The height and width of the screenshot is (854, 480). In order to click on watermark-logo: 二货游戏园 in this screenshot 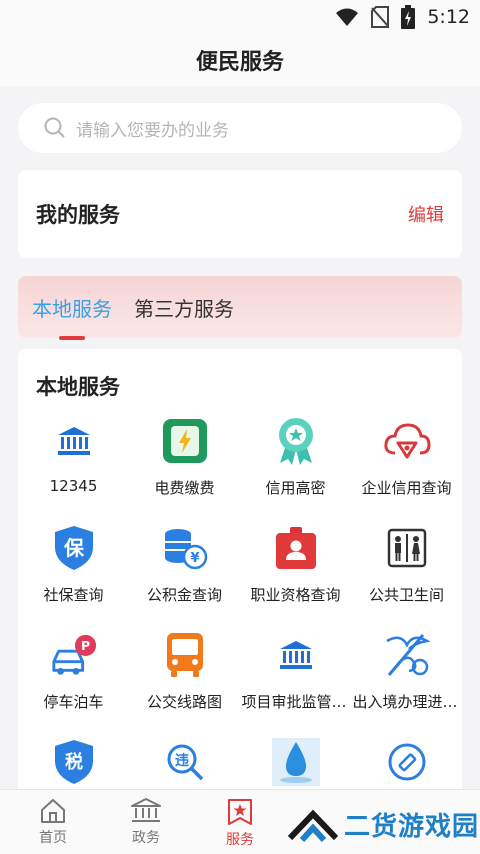, I will do `click(383, 824)`.